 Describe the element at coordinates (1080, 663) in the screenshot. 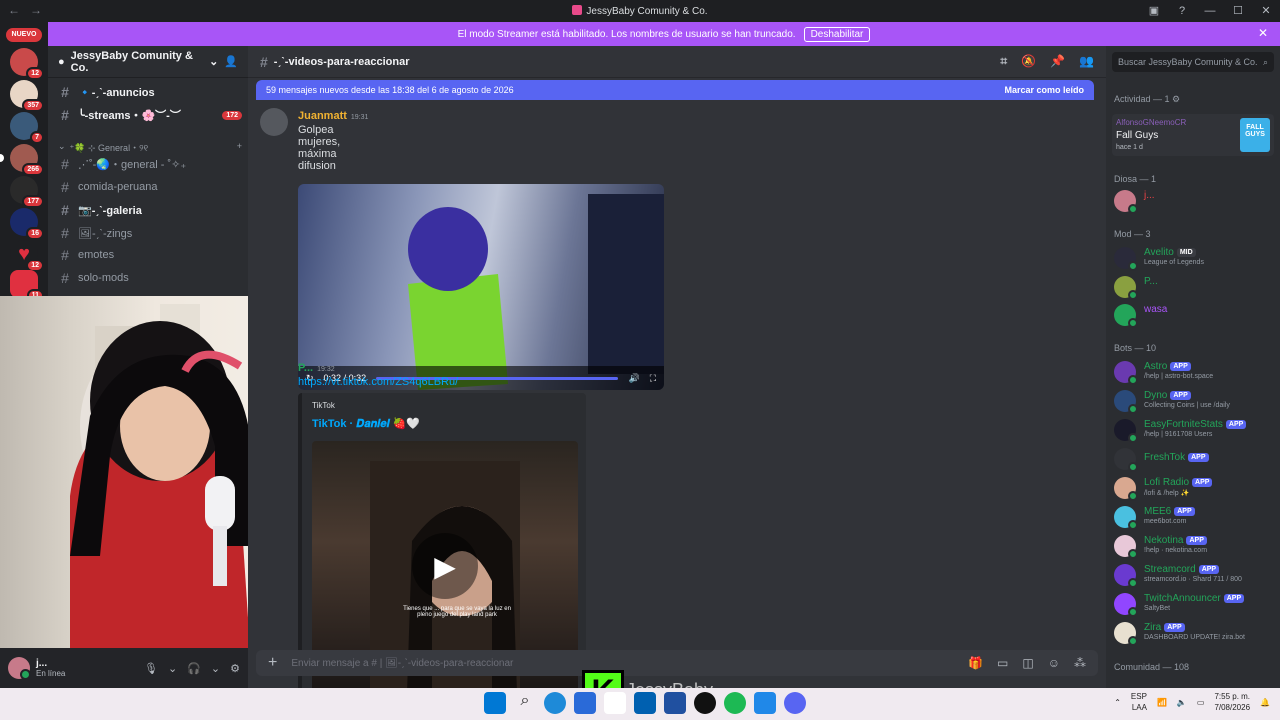

I see `apps-icon: ⁂` at that location.